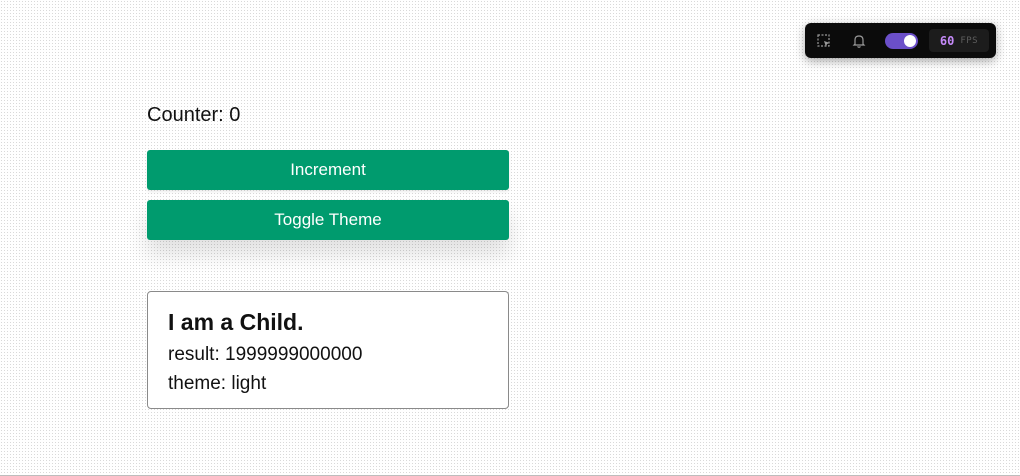  What do you see at coordinates (265, 354) in the screenshot?
I see `child-result: result: 1999999000000` at bounding box center [265, 354].